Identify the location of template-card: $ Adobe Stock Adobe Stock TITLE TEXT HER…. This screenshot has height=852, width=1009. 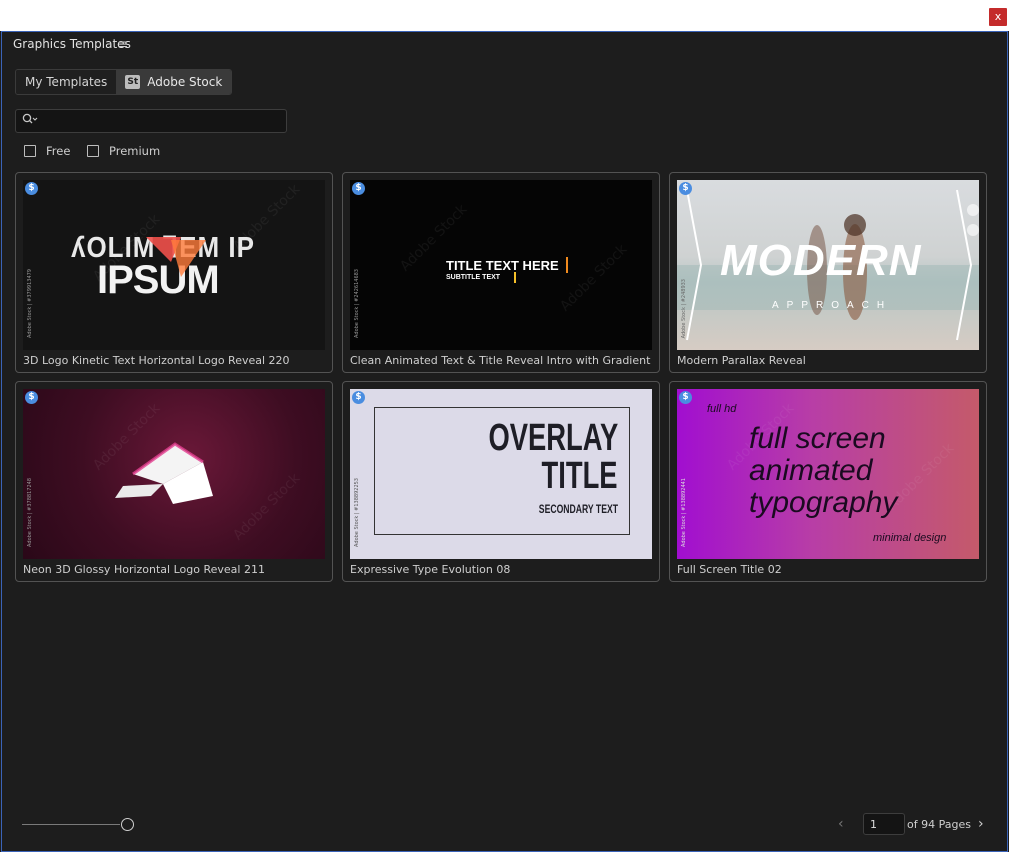
(501, 272).